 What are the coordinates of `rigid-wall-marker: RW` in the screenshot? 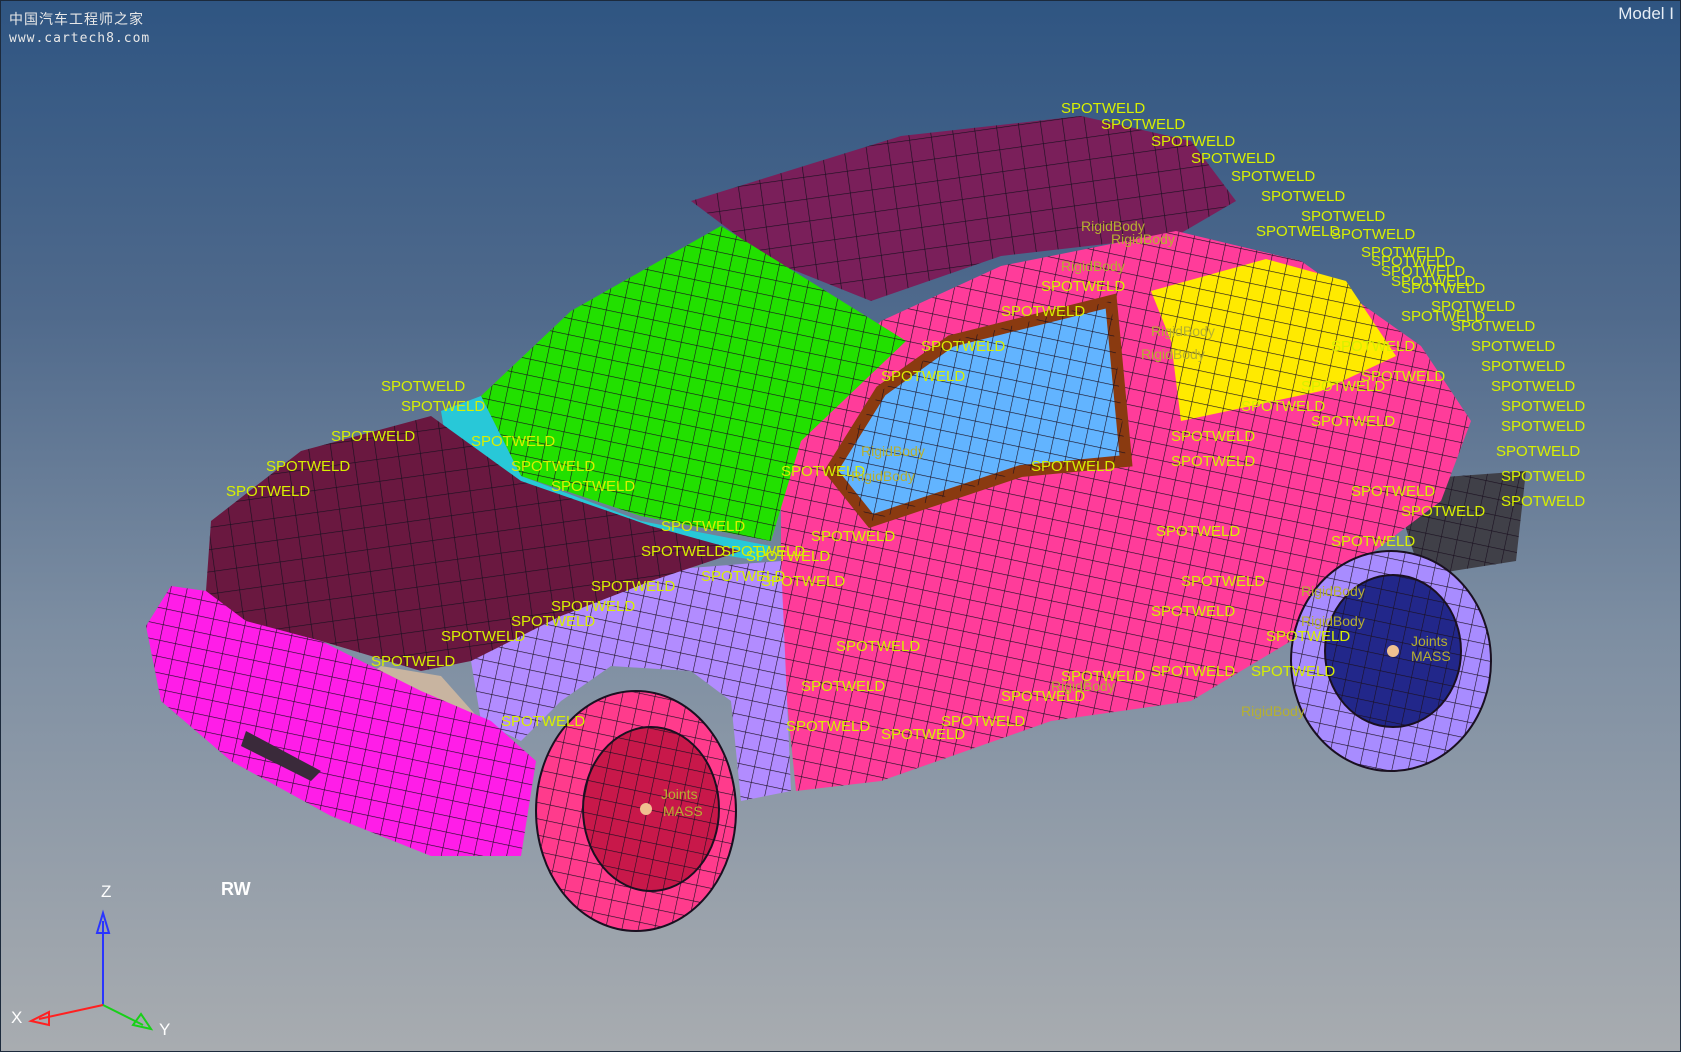 It's located at (236, 889).